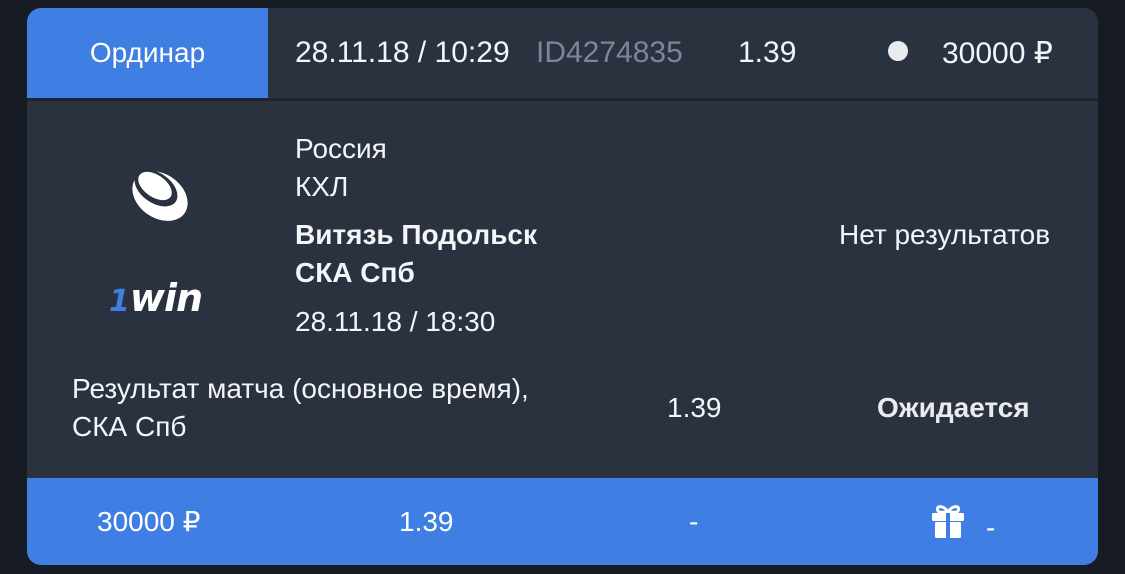 This screenshot has width=1125, height=574. Describe the element at coordinates (149, 521) in the screenshot. I see `footer-stake: 30000 ₽` at that location.